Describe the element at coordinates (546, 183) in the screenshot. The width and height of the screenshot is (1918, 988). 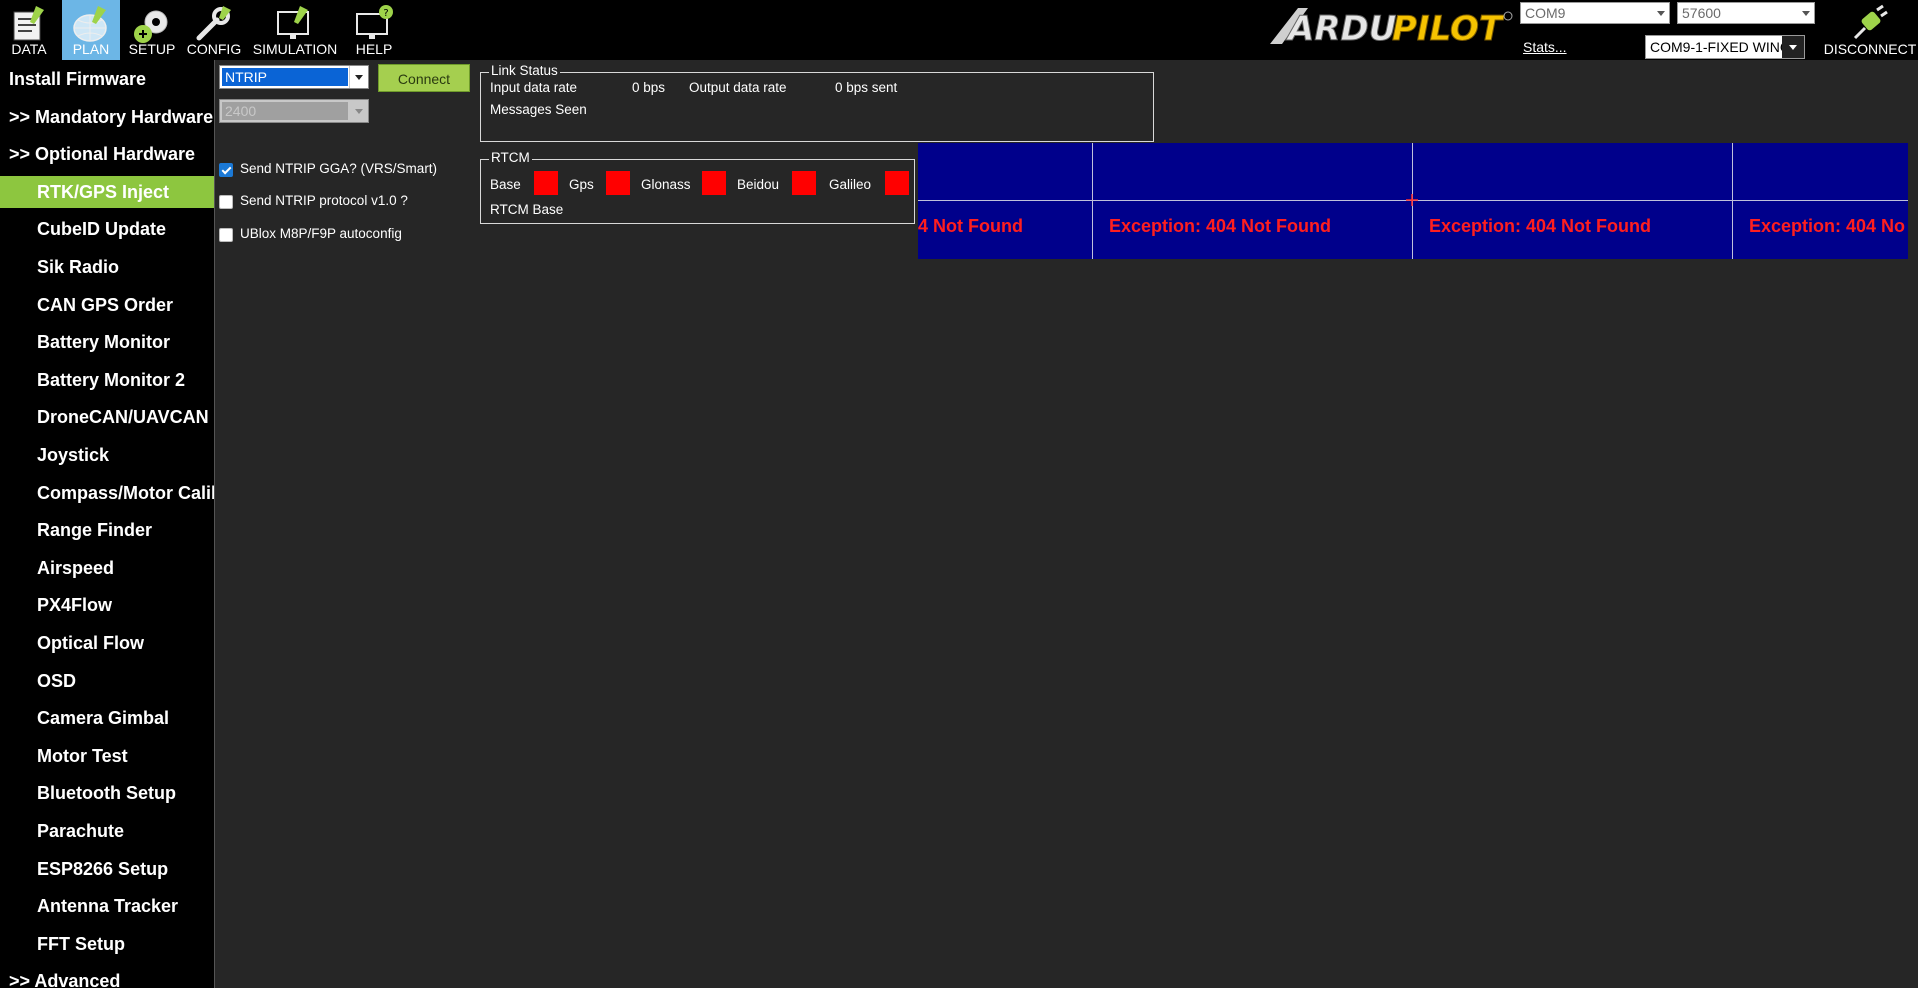
I see `rtcm-base-indicator` at that location.